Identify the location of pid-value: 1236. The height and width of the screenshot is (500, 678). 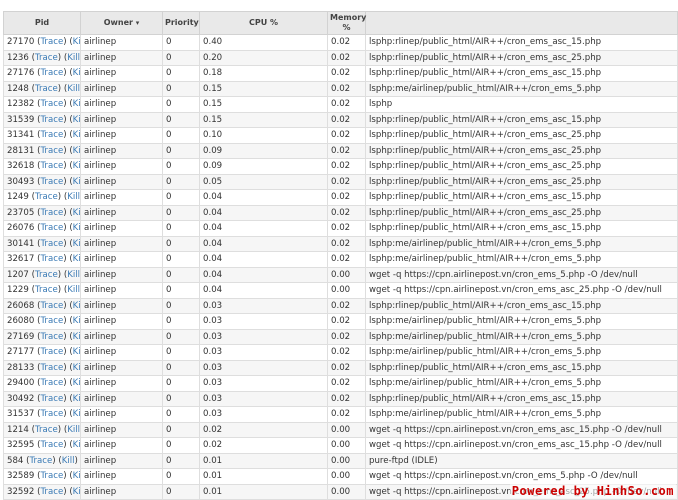
(18, 57).